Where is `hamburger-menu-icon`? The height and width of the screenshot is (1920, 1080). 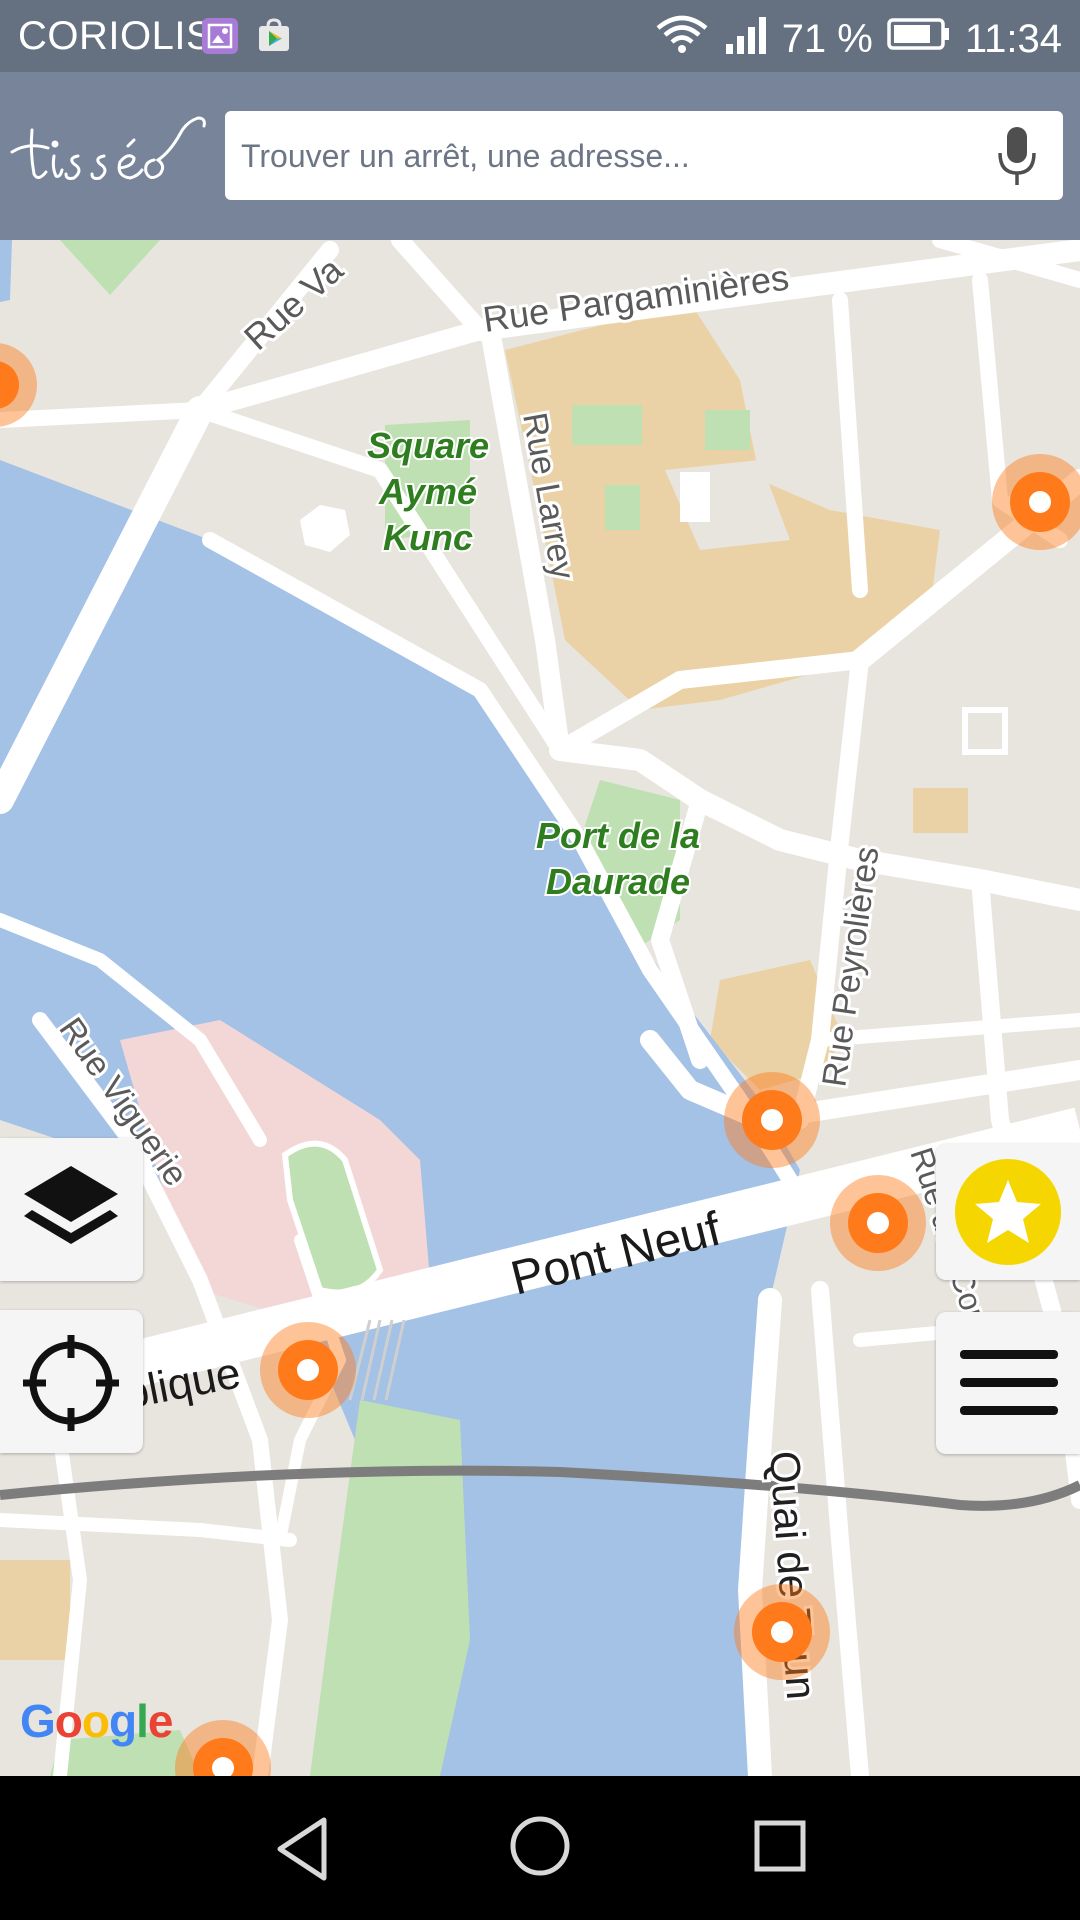 hamburger-menu-icon is located at coordinates (1009, 1382).